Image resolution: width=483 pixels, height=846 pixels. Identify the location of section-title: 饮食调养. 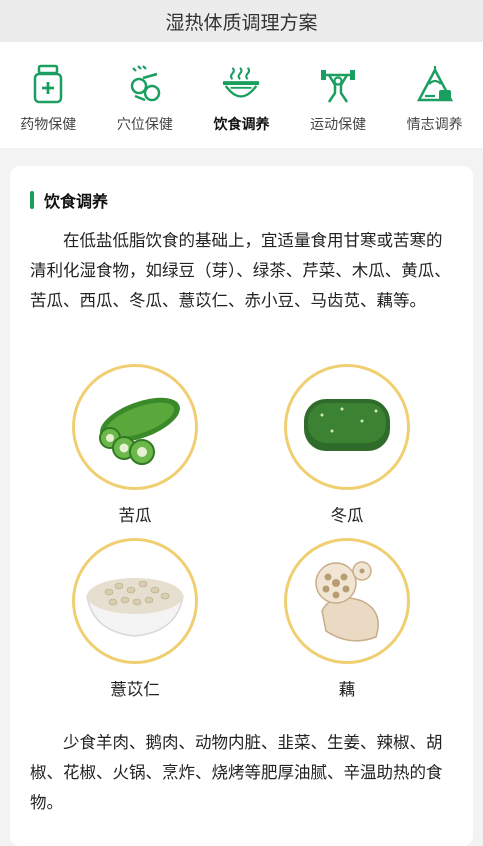
(76, 201).